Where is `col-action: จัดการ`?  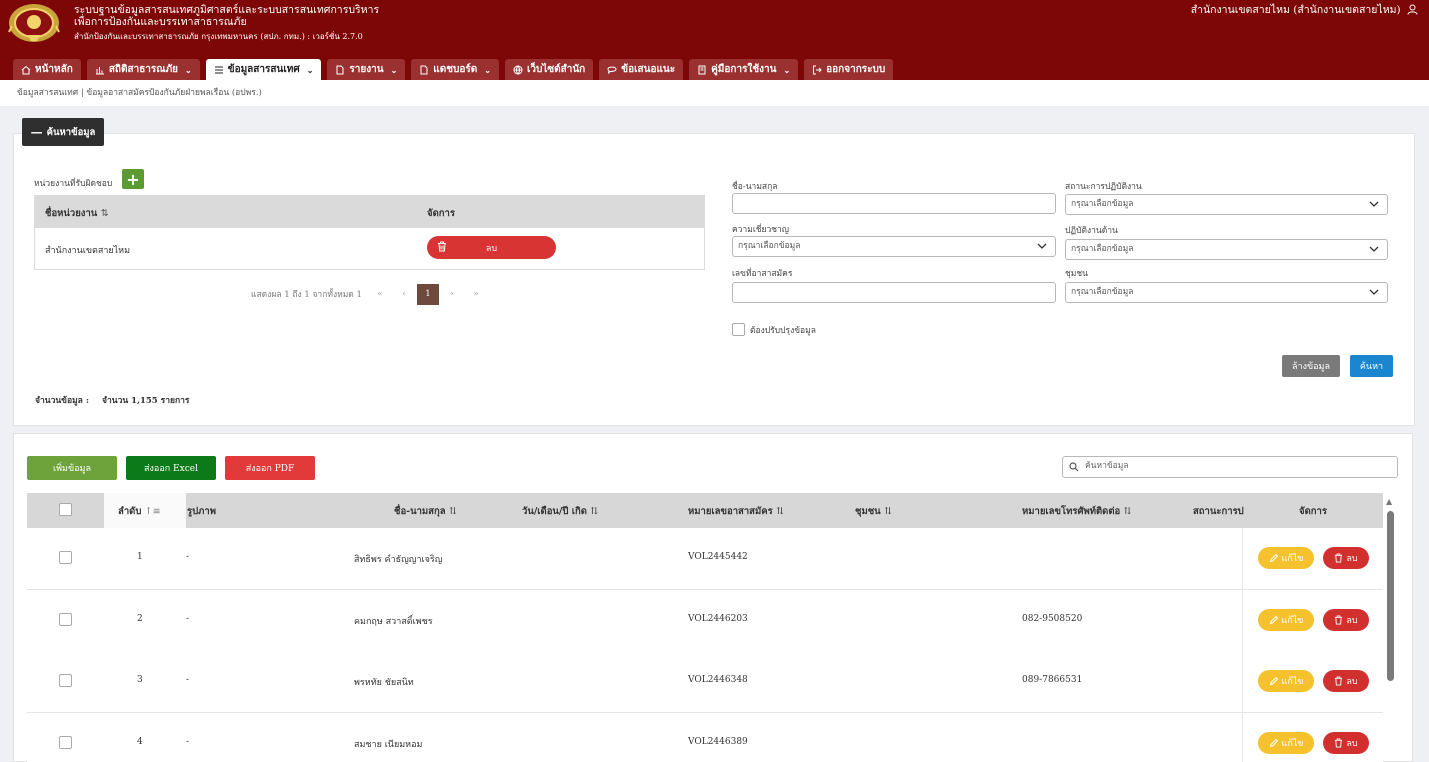 col-action: จัดการ is located at coordinates (1313, 511).